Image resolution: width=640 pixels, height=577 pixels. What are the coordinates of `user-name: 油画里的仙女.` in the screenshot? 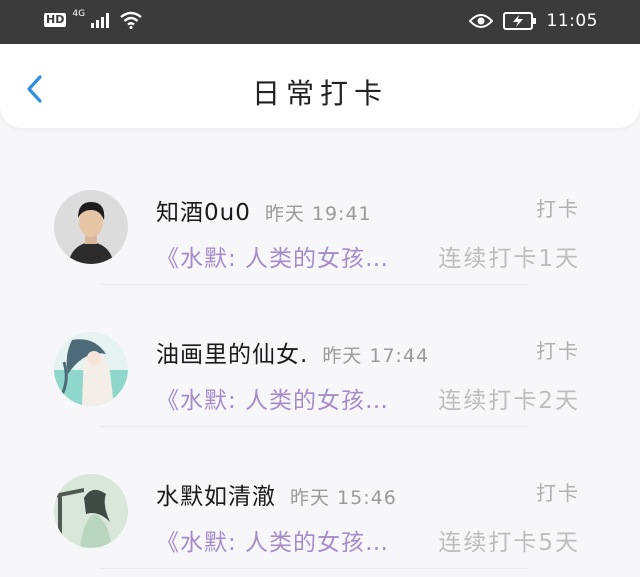 It's located at (232, 355).